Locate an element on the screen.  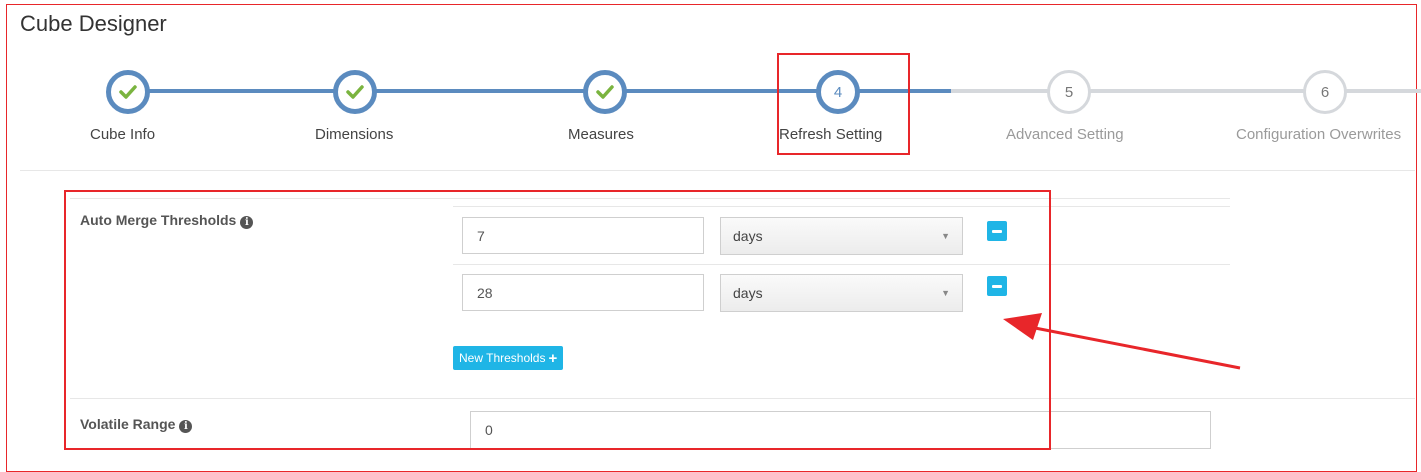
step-6-label: Configuration Overwrites is located at coordinates (1318, 134).